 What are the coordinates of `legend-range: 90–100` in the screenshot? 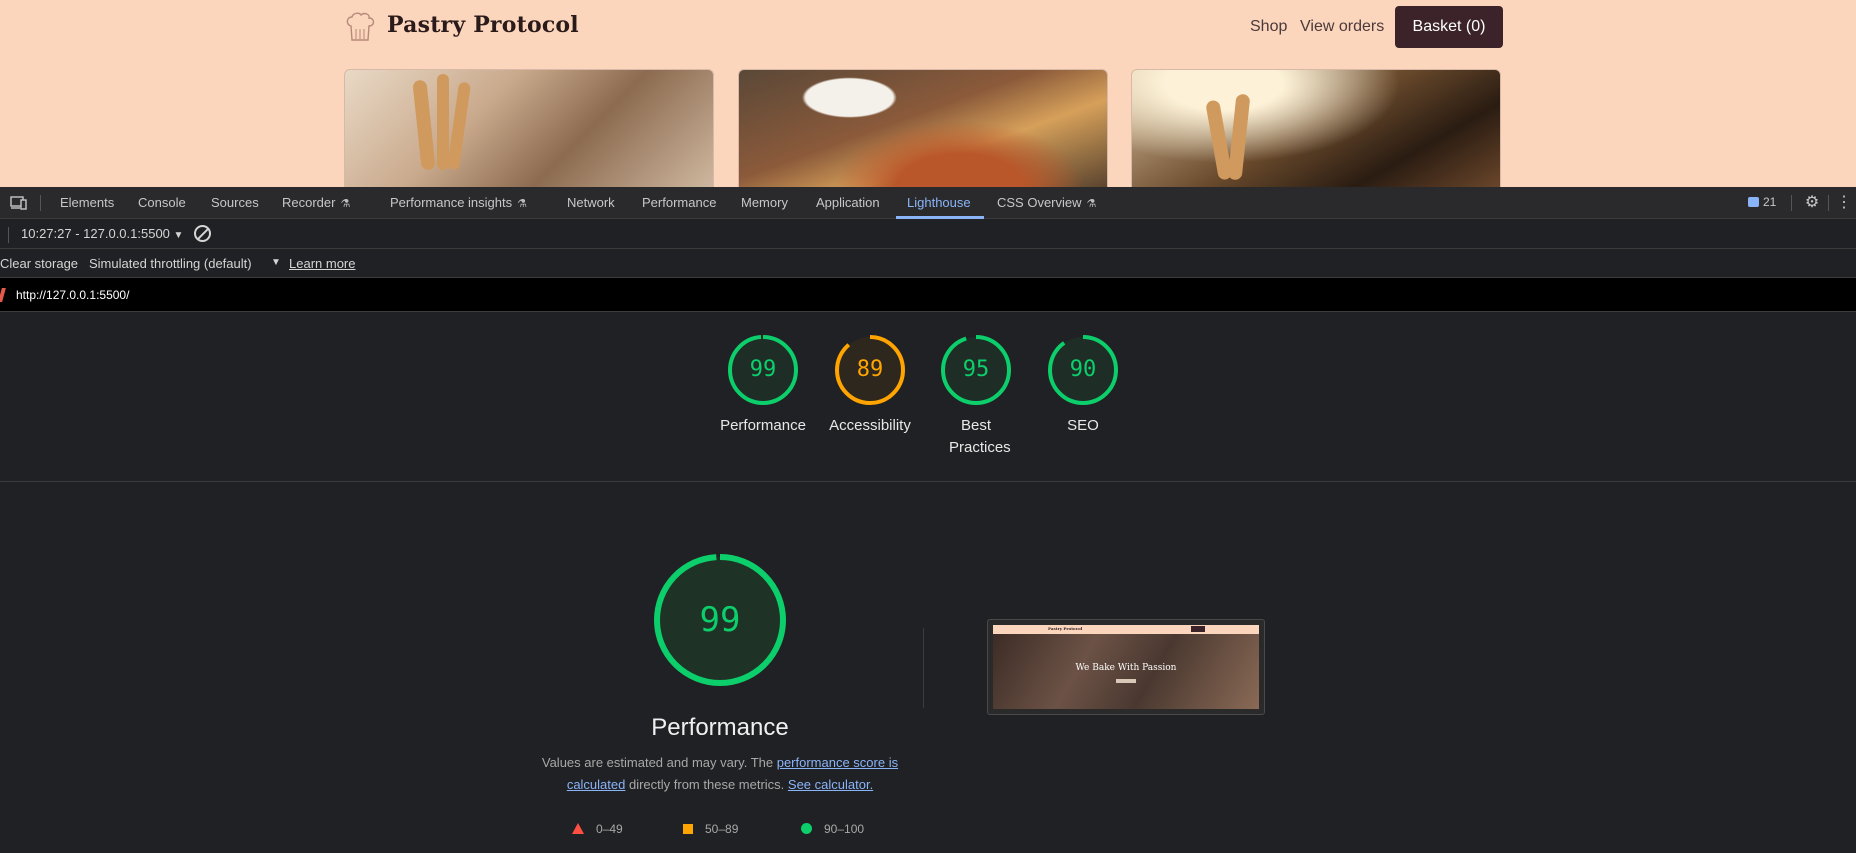 It's located at (844, 829).